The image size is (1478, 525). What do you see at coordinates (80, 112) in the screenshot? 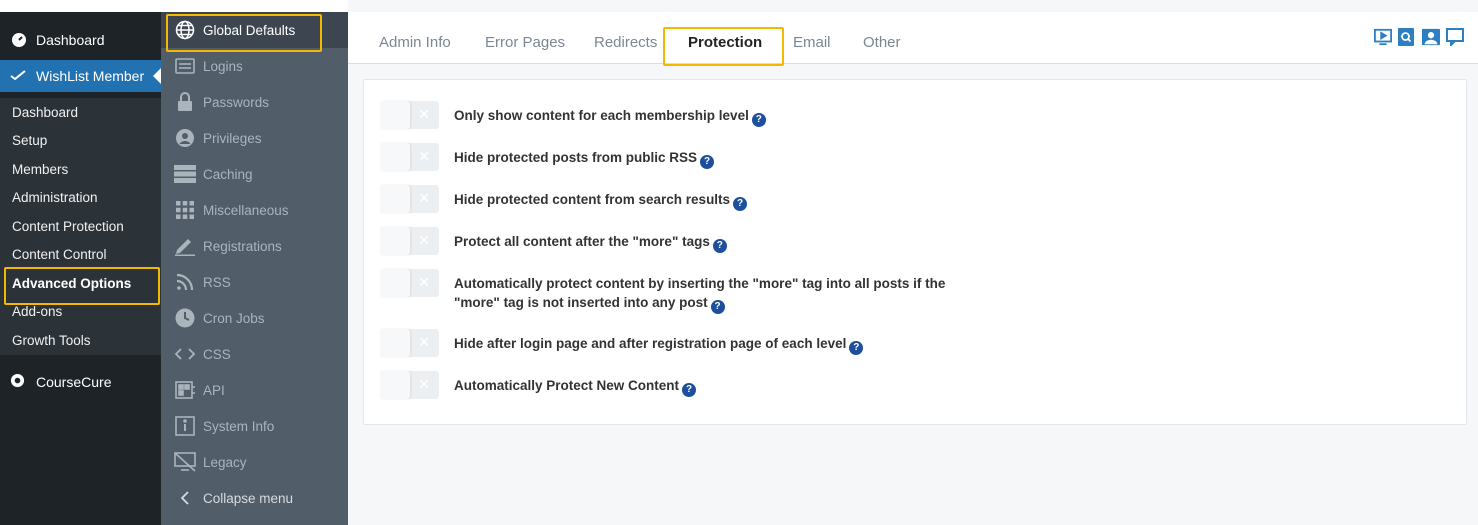
I see `wp-submenu-dashboard: Dashboard` at bounding box center [80, 112].